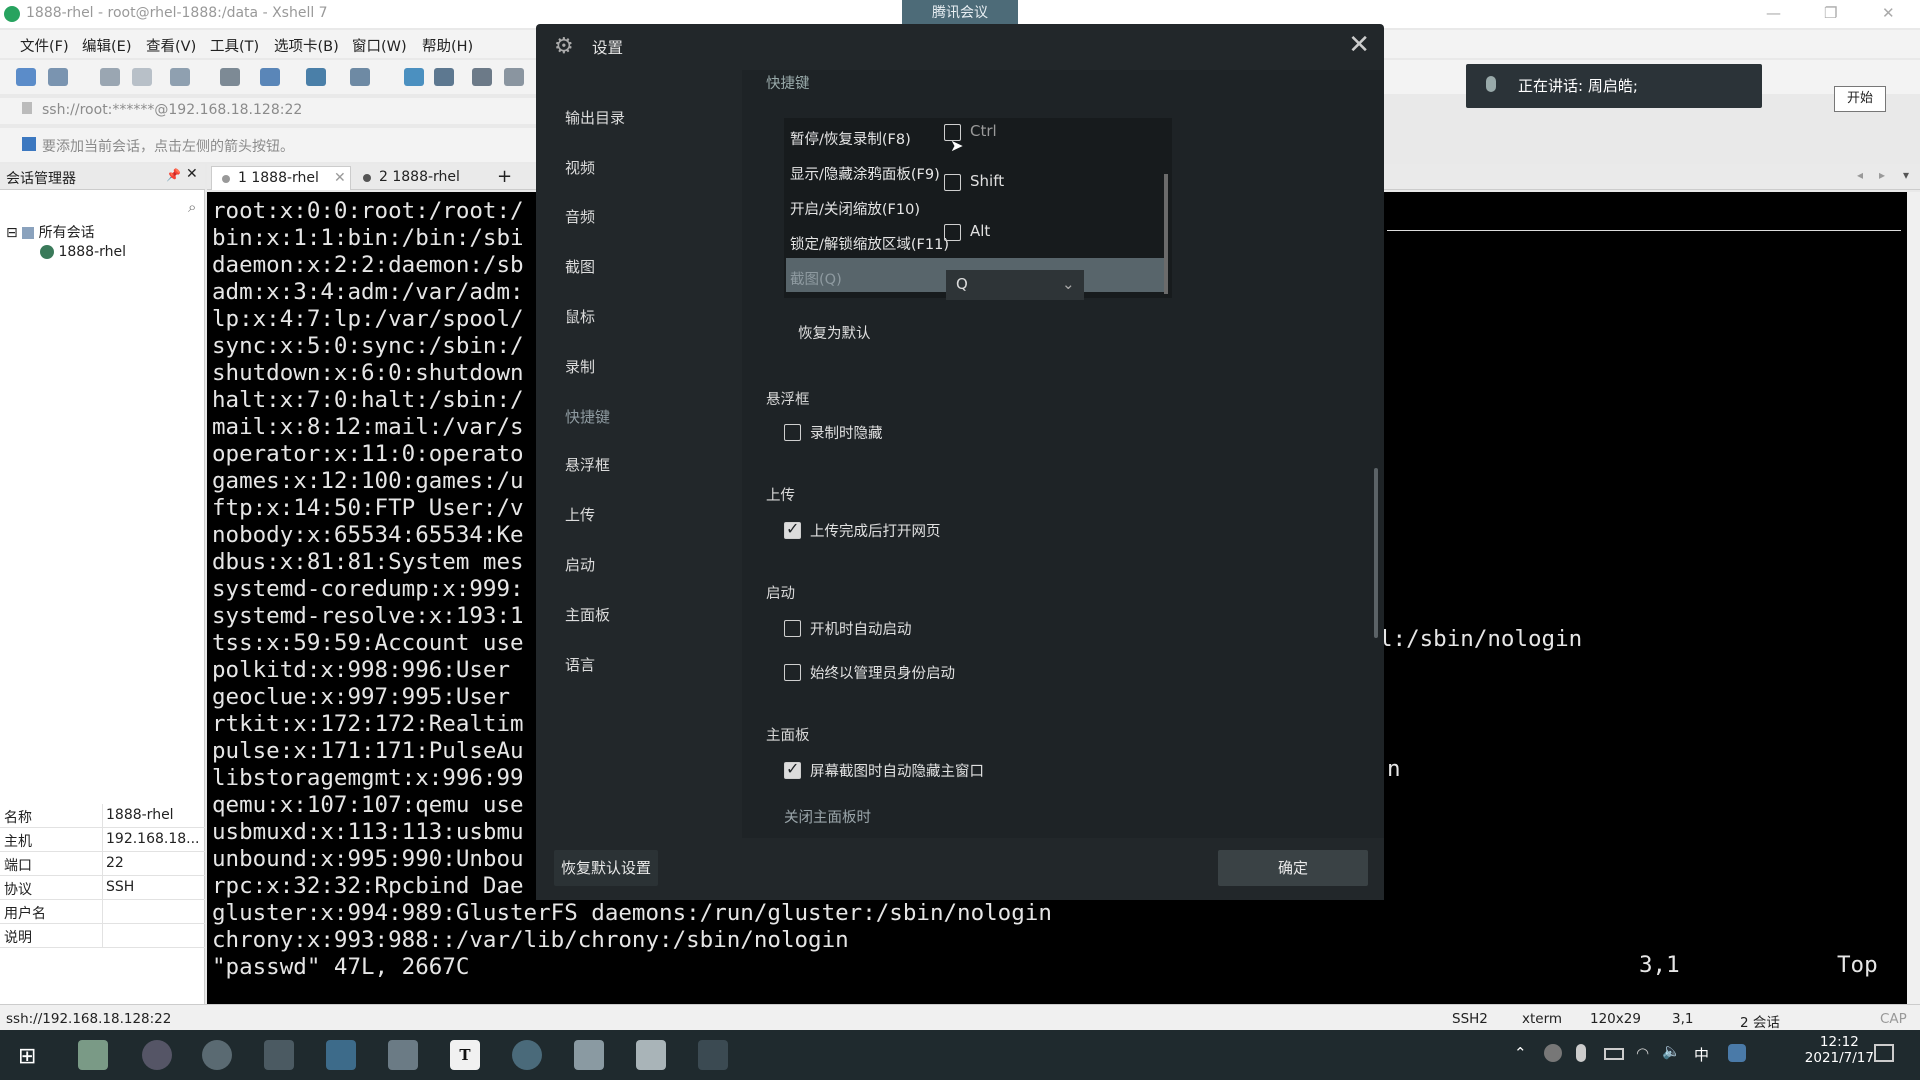  I want to click on collapse-icon: ⊟, so click(12, 233).